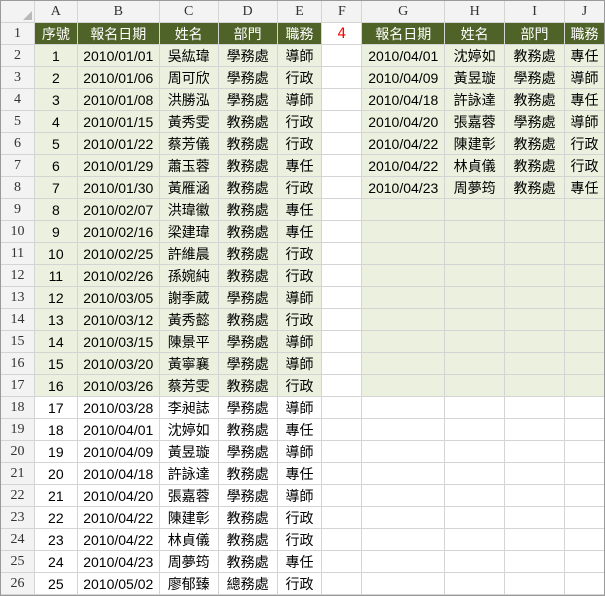 Image resolution: width=605 pixels, height=596 pixels. I want to click on cell-name-right: 陳建彰, so click(475, 143).